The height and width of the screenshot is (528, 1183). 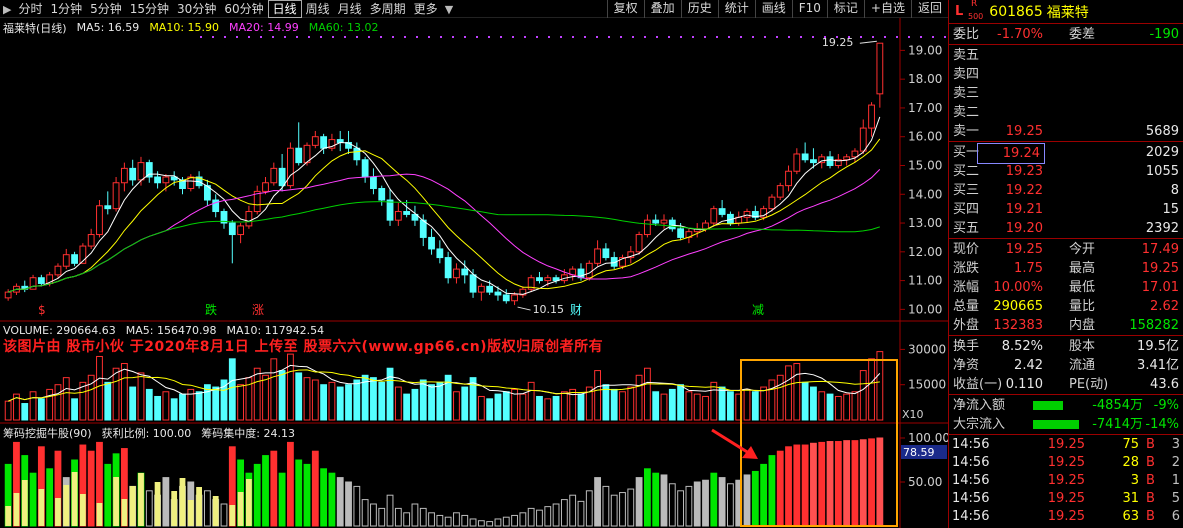 What do you see at coordinates (524, 308) in the screenshot?
I see `low-arrow` at bounding box center [524, 308].